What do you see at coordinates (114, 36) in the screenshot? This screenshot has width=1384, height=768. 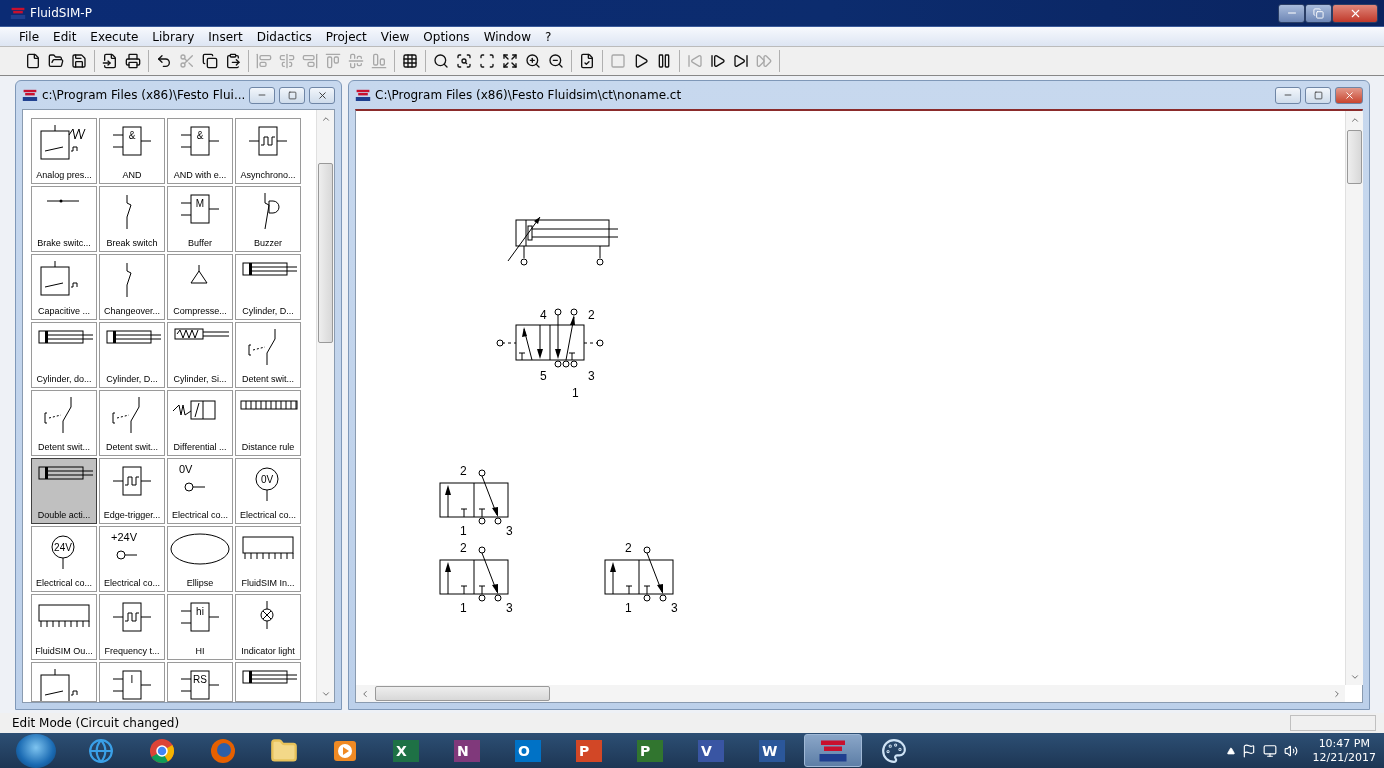 I see `menu-item: Execute` at bounding box center [114, 36].